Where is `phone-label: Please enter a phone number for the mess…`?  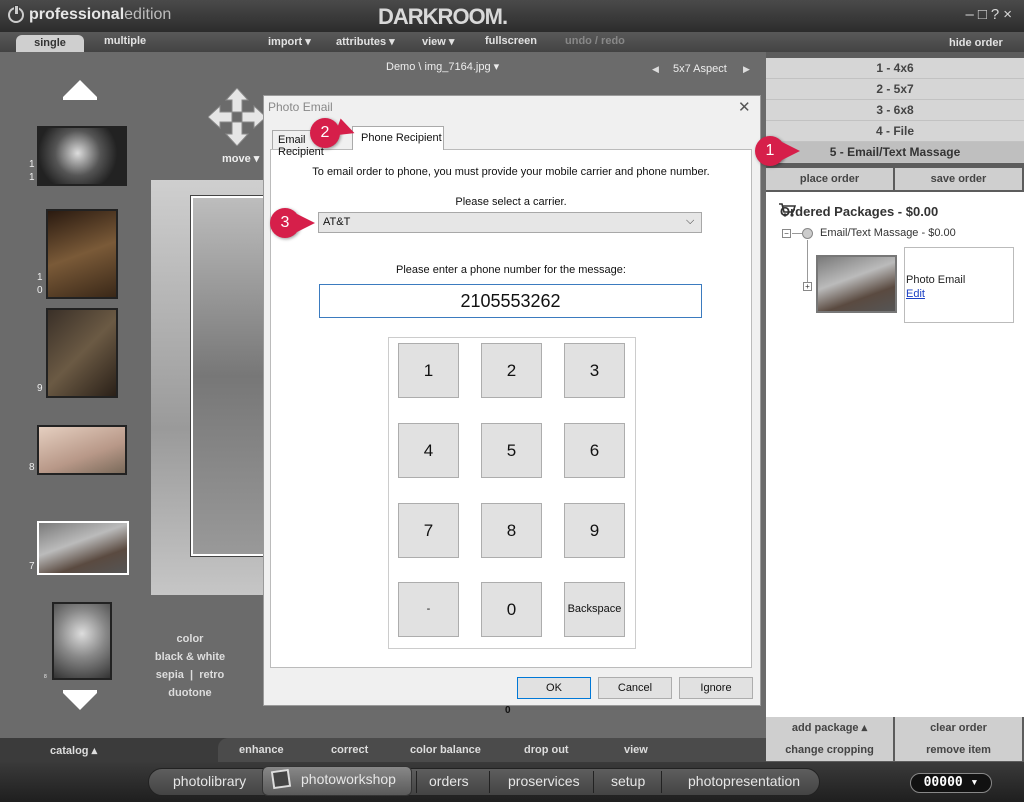
phone-label: Please enter a phone number for the mess… is located at coordinates (511, 270).